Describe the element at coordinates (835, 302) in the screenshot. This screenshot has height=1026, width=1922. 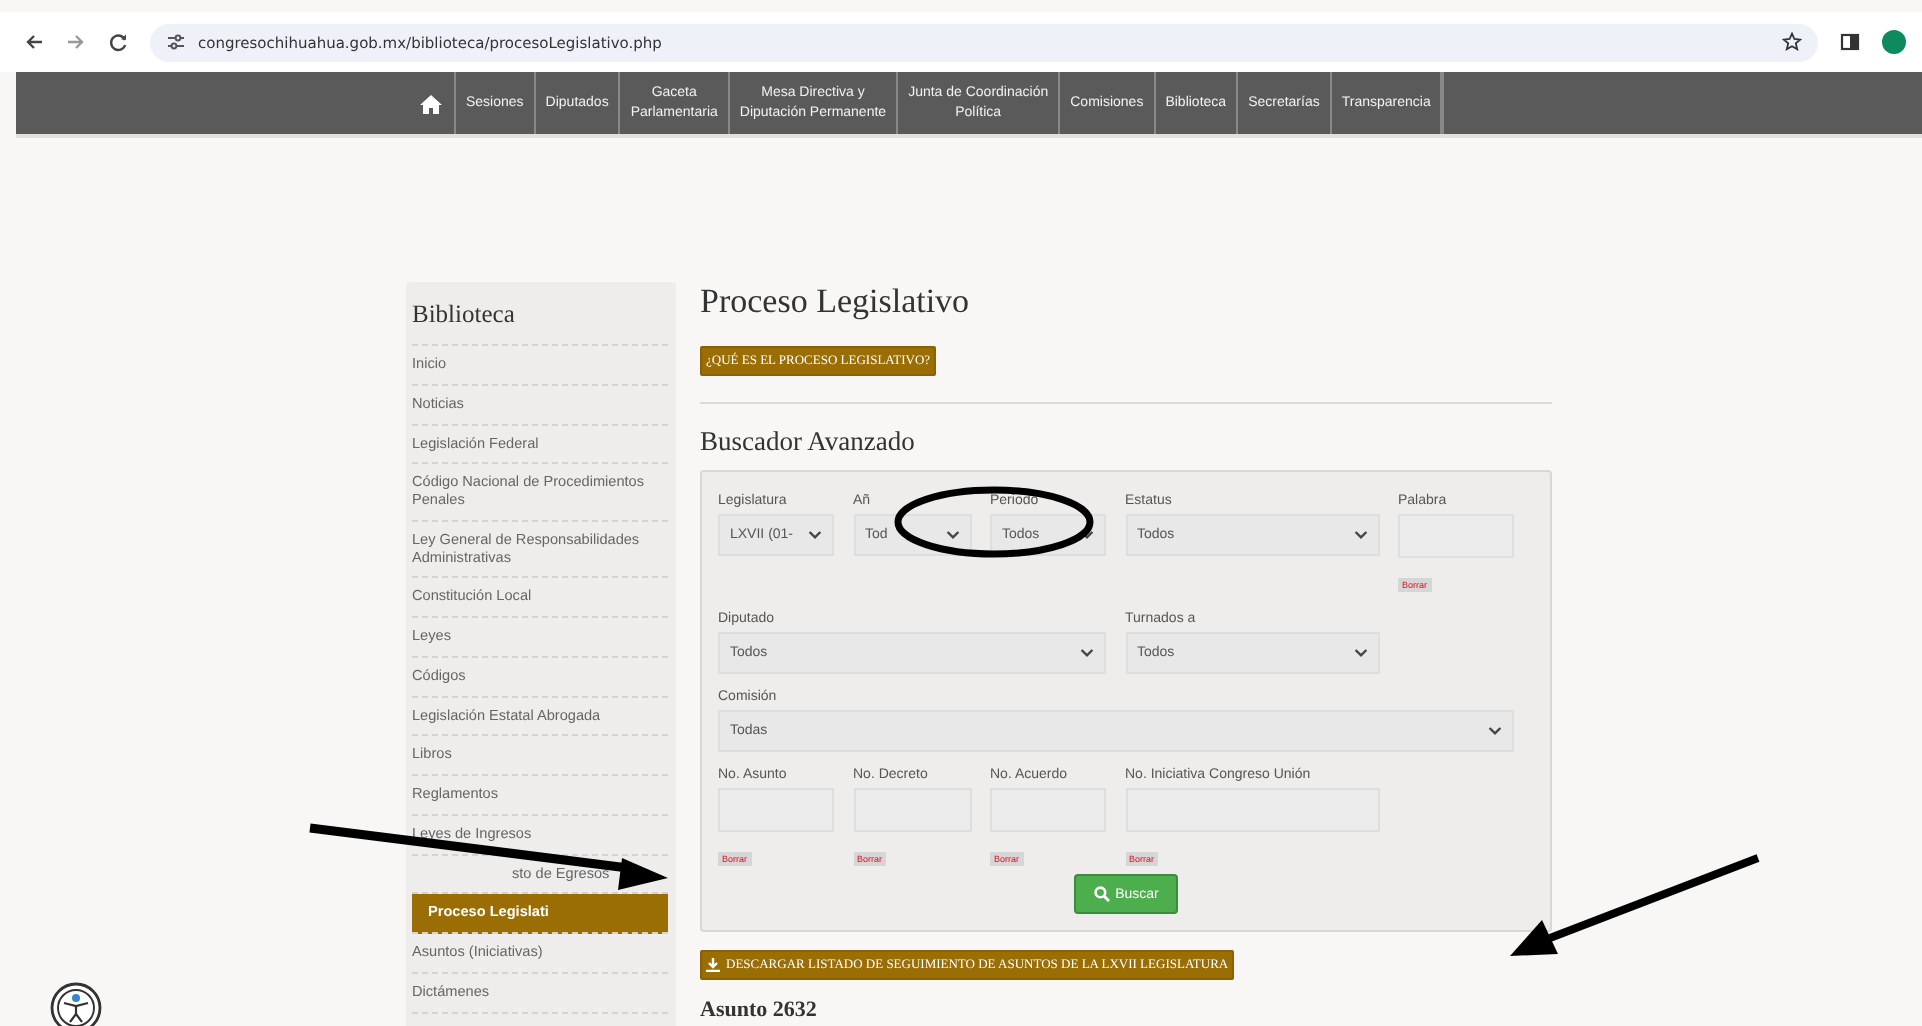
I see `page-title: Proceso Legislativo` at that location.